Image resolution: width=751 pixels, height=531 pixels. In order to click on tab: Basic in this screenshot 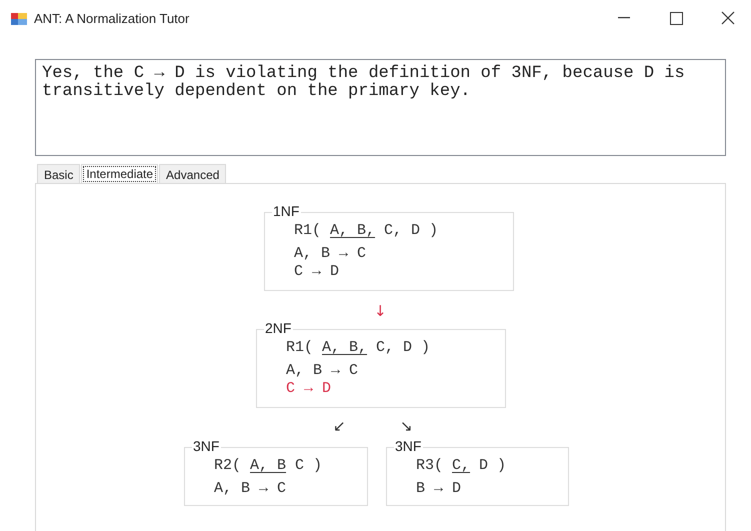, I will do `click(58, 173)`.